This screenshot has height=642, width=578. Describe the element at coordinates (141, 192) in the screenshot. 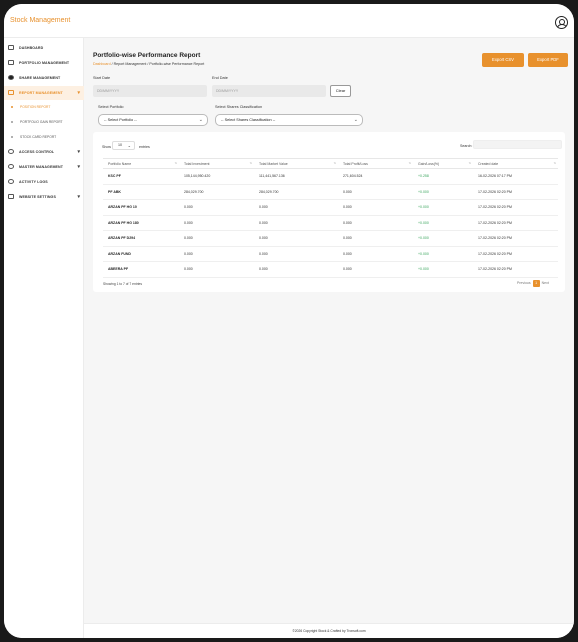

I see `portfolio-name-cell: PF ABK` at that location.